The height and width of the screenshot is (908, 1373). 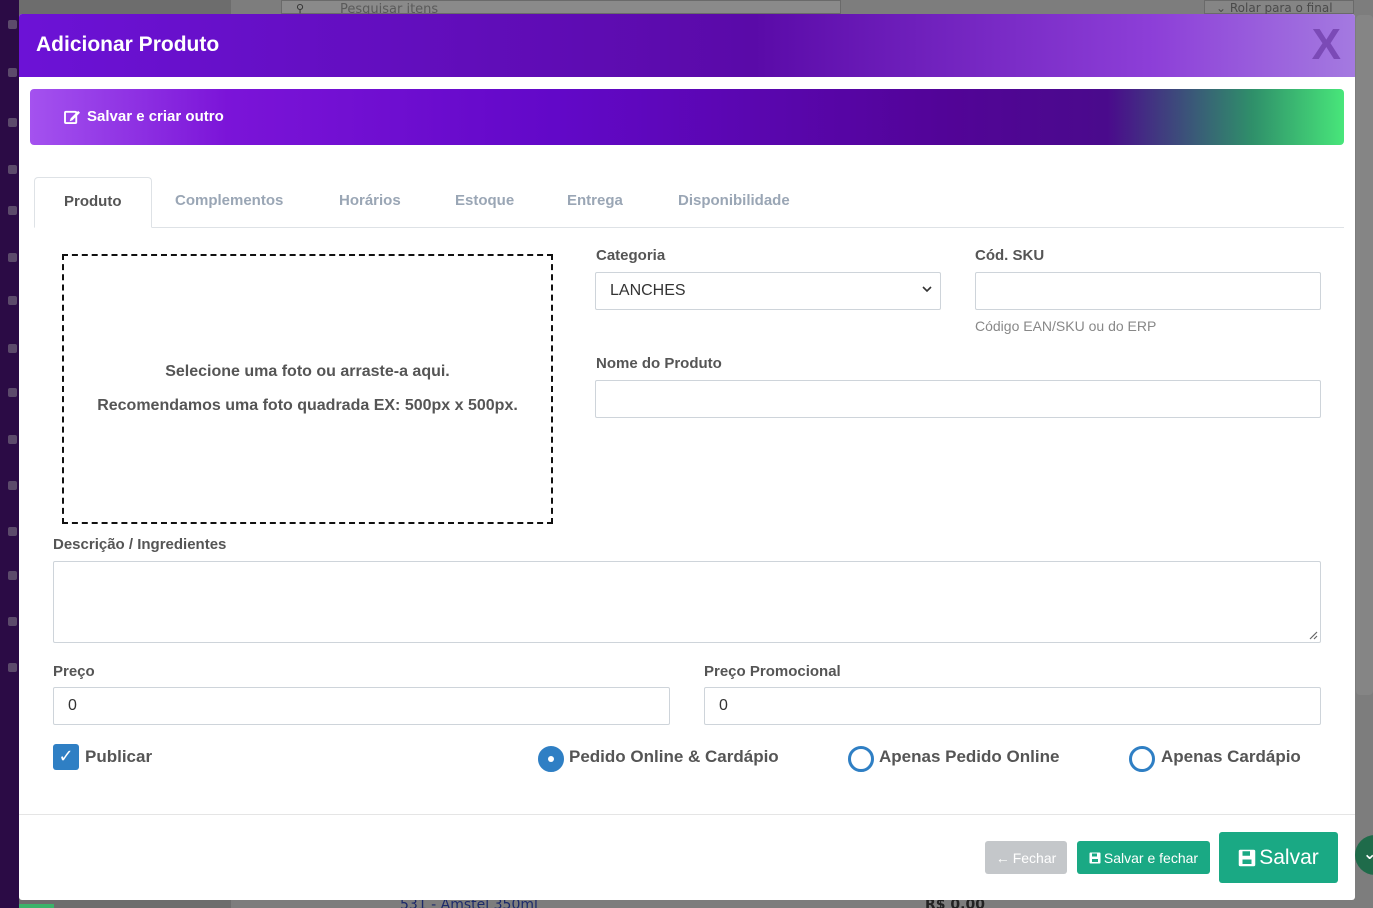 What do you see at coordinates (74, 671) in the screenshot?
I see `price-label: Preço` at bounding box center [74, 671].